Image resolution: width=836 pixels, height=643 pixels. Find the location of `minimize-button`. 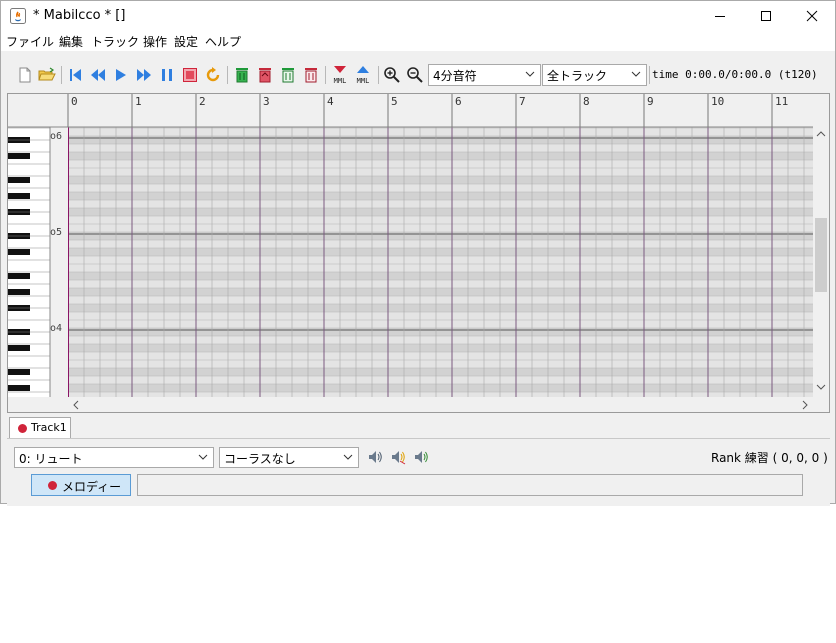

minimize-button is located at coordinates (720, 16).